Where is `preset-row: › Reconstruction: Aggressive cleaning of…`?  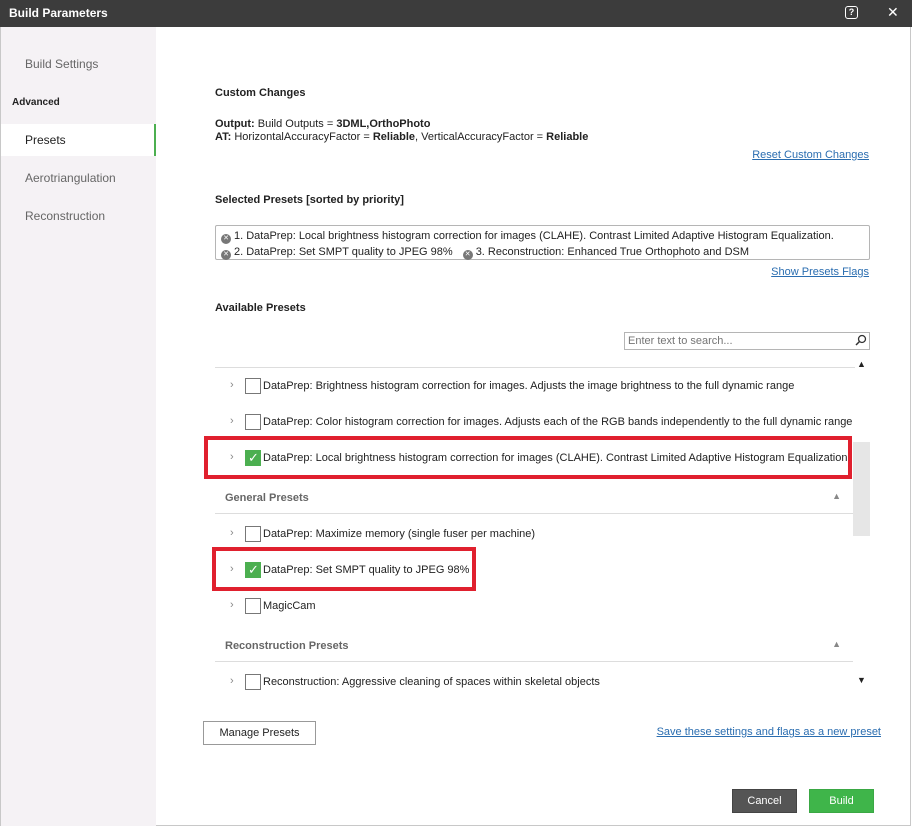 preset-row: › Reconstruction: Aggressive cleaning of… is located at coordinates (535, 683).